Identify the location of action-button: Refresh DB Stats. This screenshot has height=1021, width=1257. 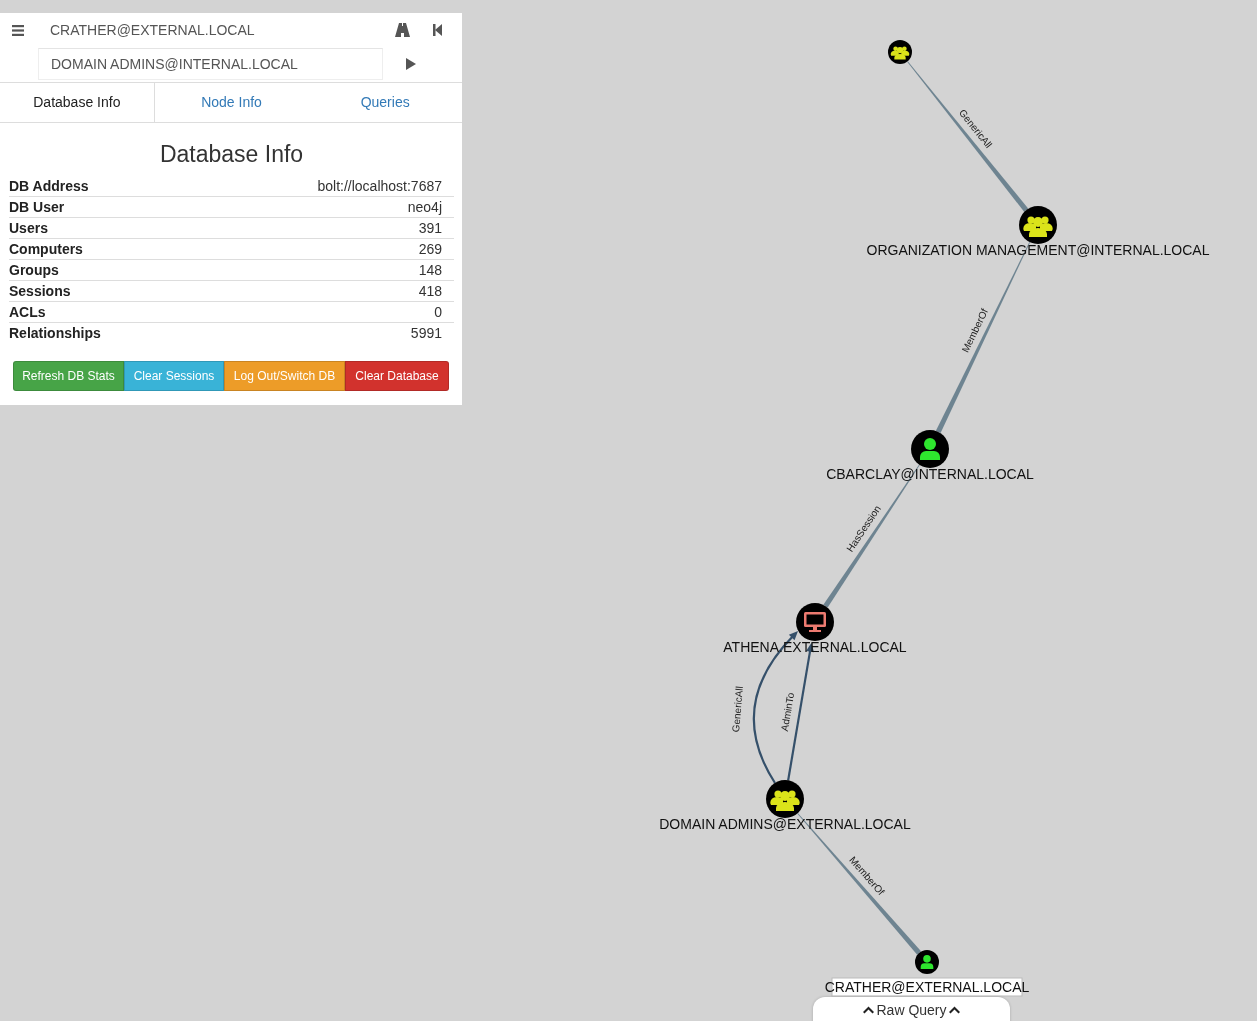
(68, 376).